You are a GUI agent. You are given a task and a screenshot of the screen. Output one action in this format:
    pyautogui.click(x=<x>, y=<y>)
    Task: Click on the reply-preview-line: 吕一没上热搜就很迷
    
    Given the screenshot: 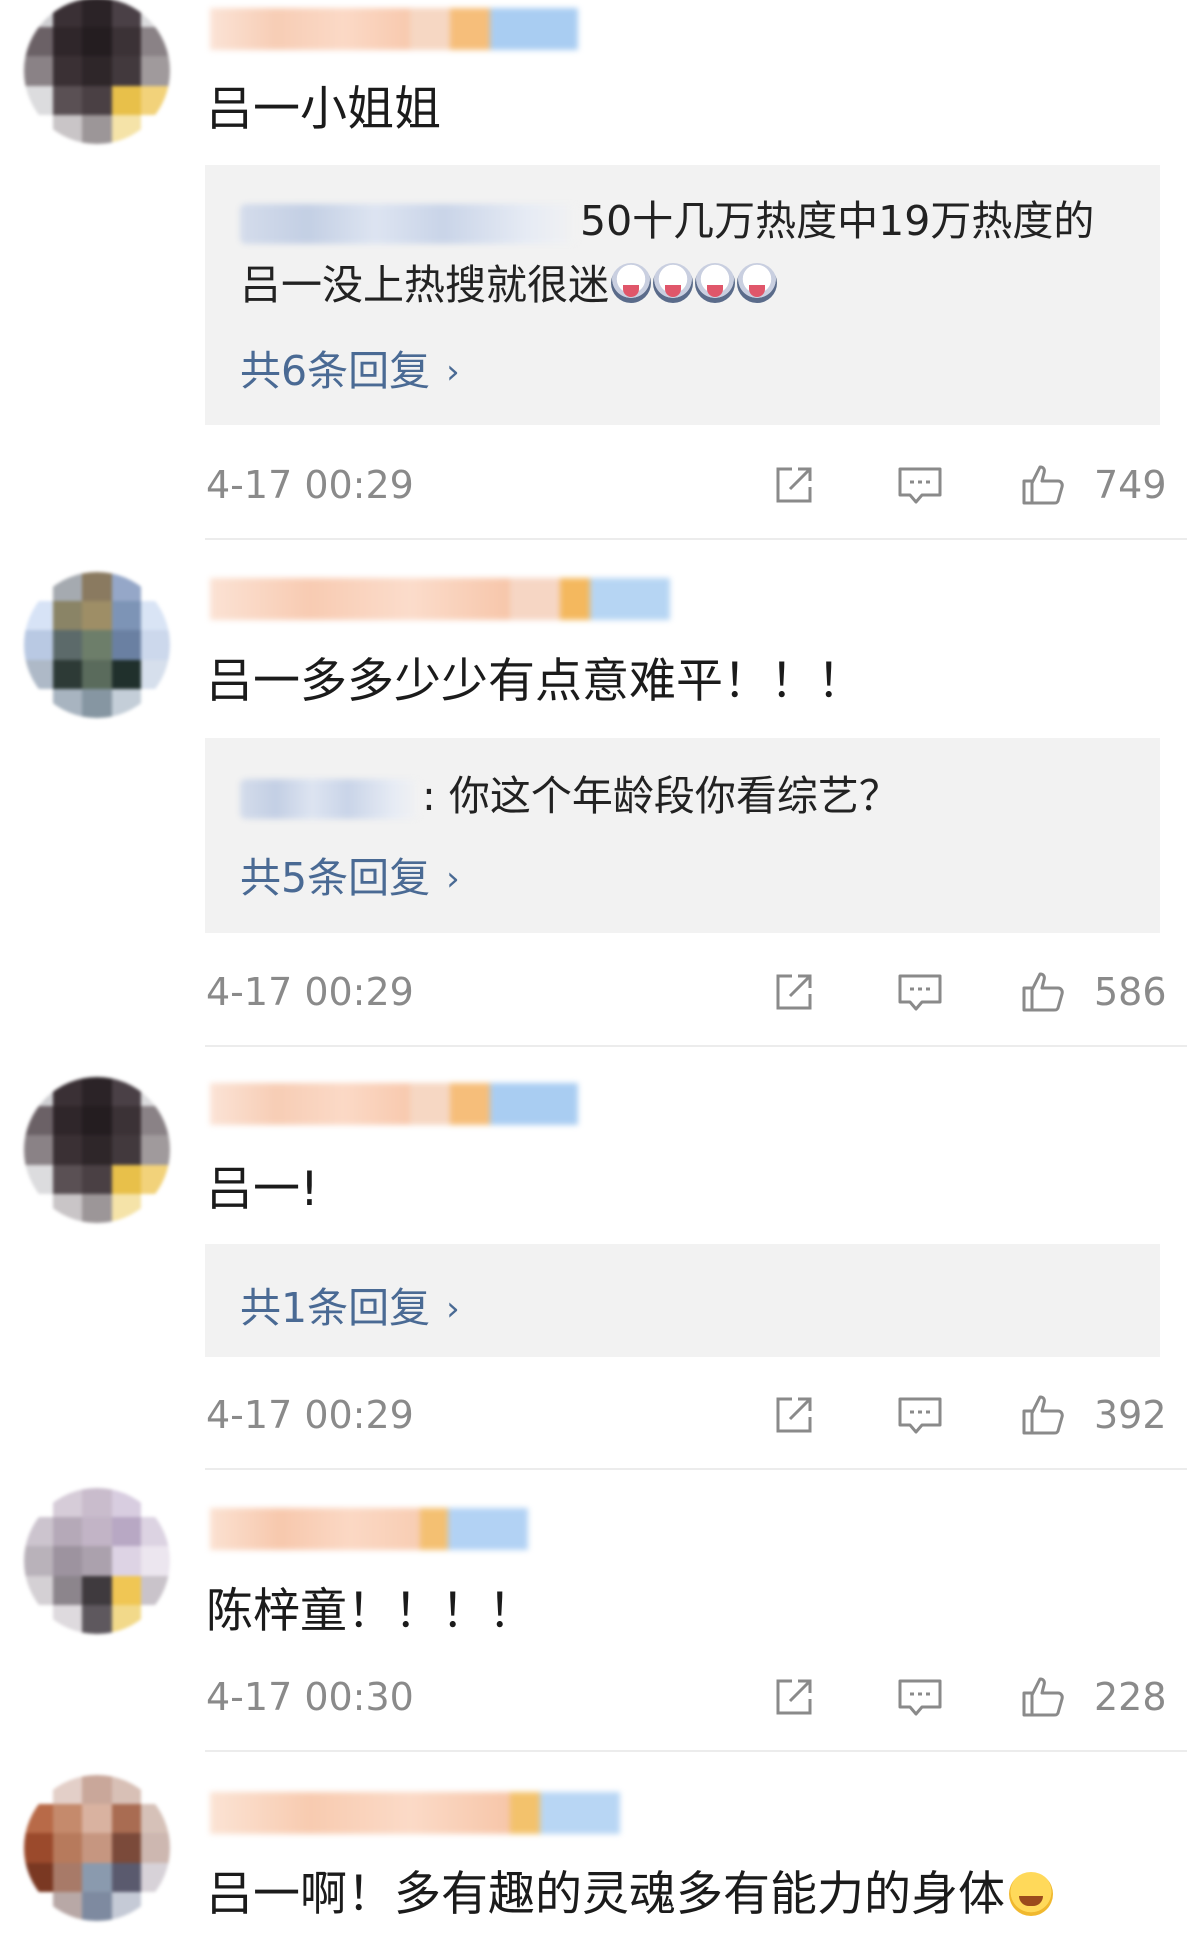 What is the action you would take?
    pyautogui.click(x=508, y=285)
    